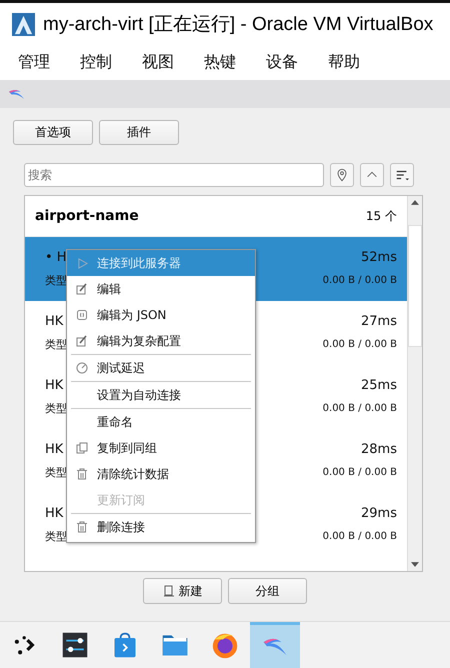  What do you see at coordinates (415, 202) in the screenshot?
I see `scroll-up-icon` at bounding box center [415, 202].